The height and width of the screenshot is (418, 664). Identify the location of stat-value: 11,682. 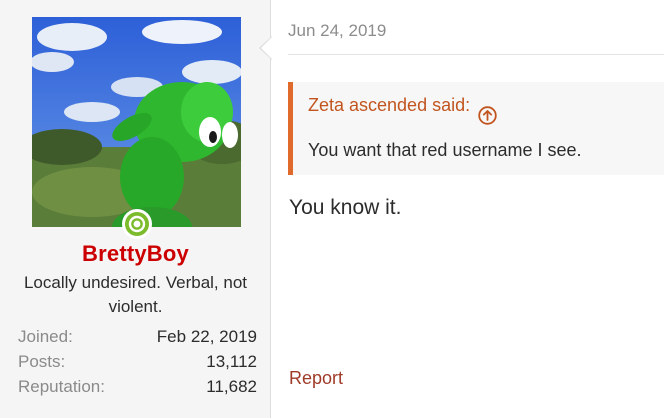
(231, 386).